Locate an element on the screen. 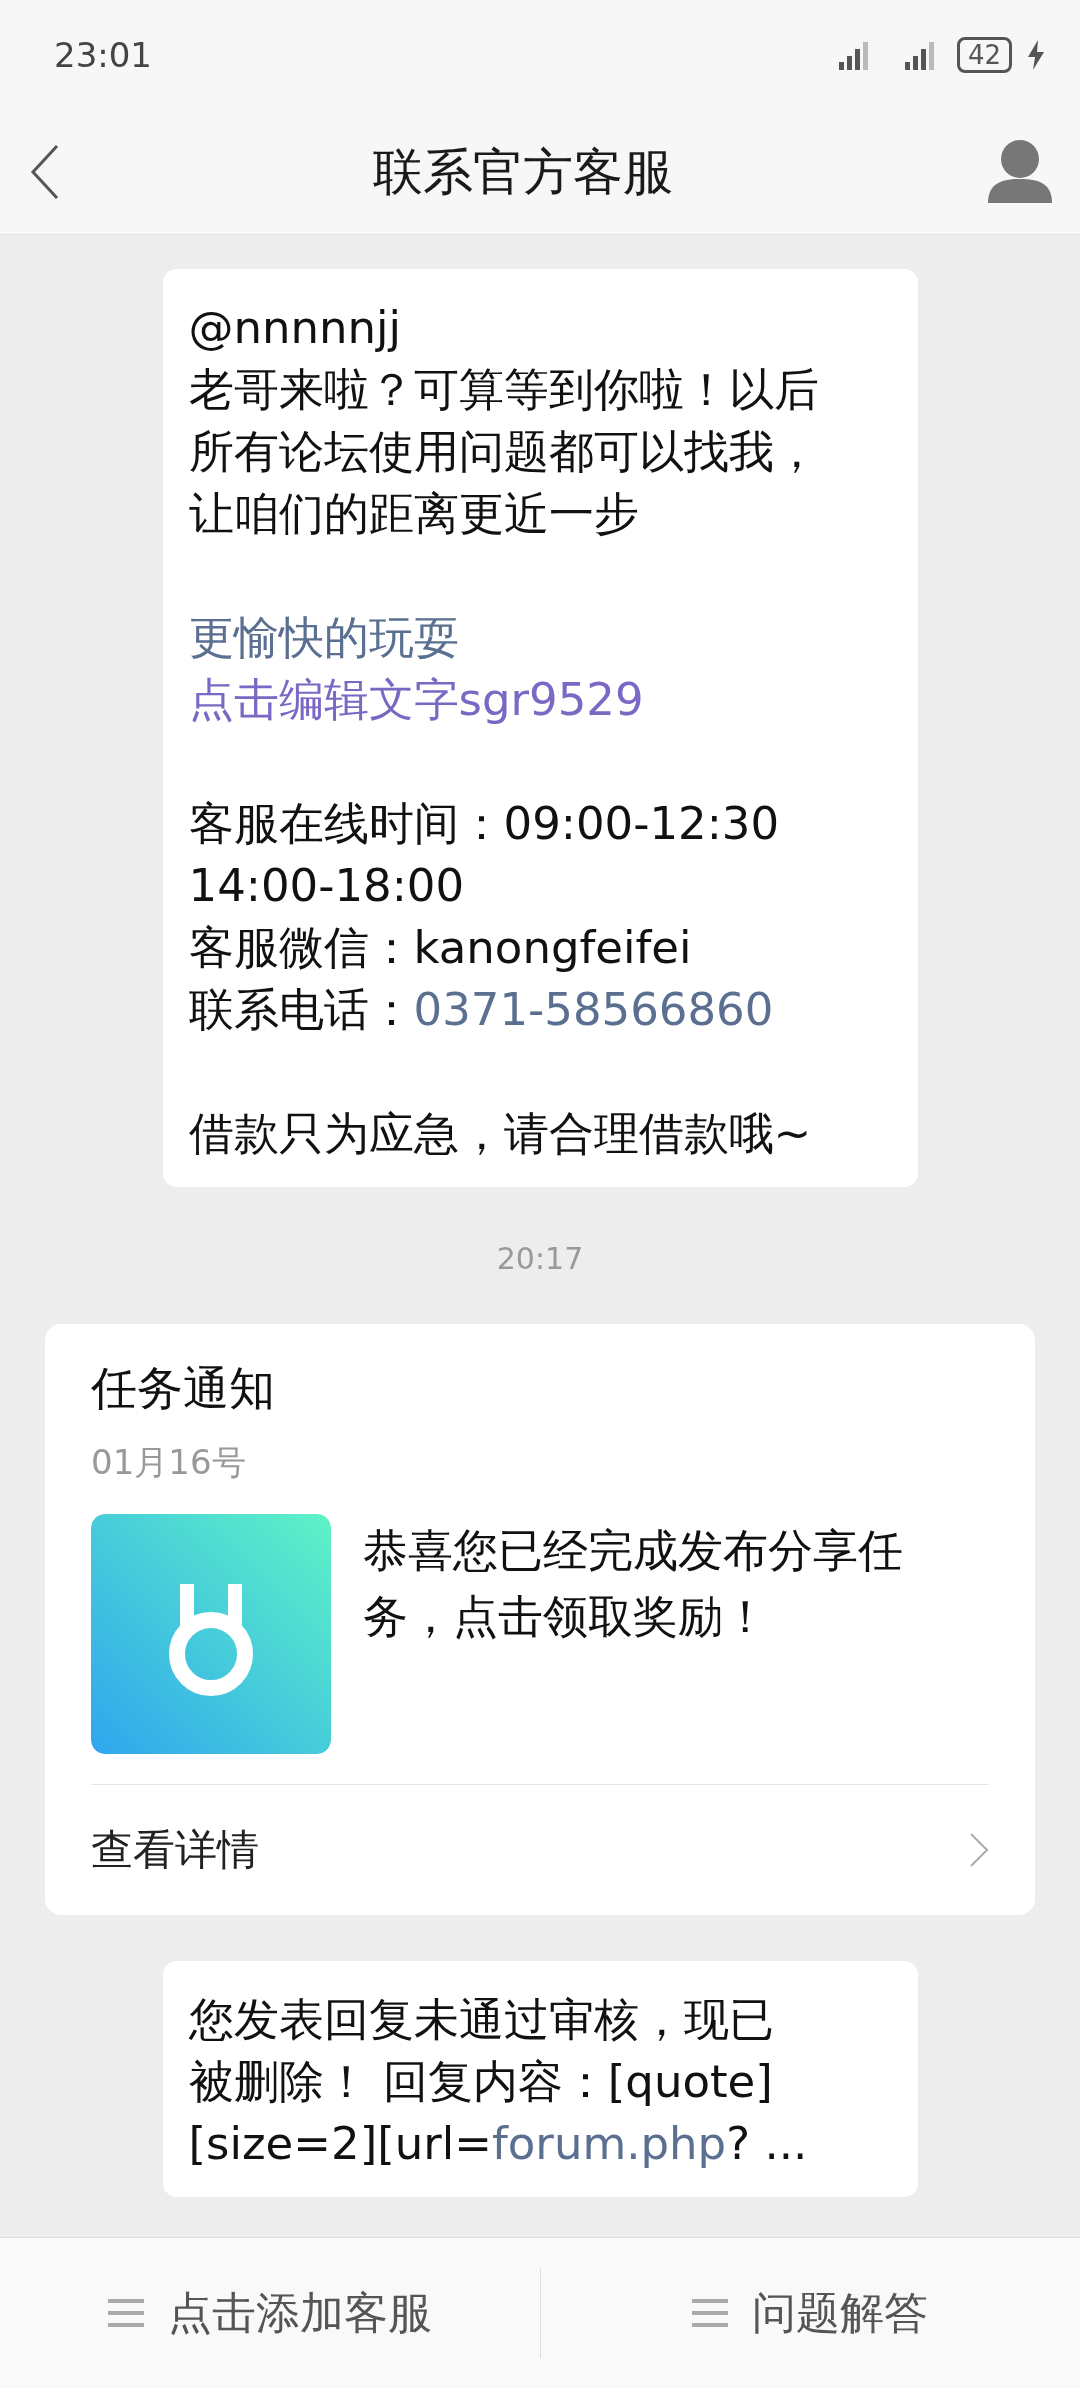 This screenshot has width=1080, height=2388. card-title: 任务通知 is located at coordinates (183, 1388).